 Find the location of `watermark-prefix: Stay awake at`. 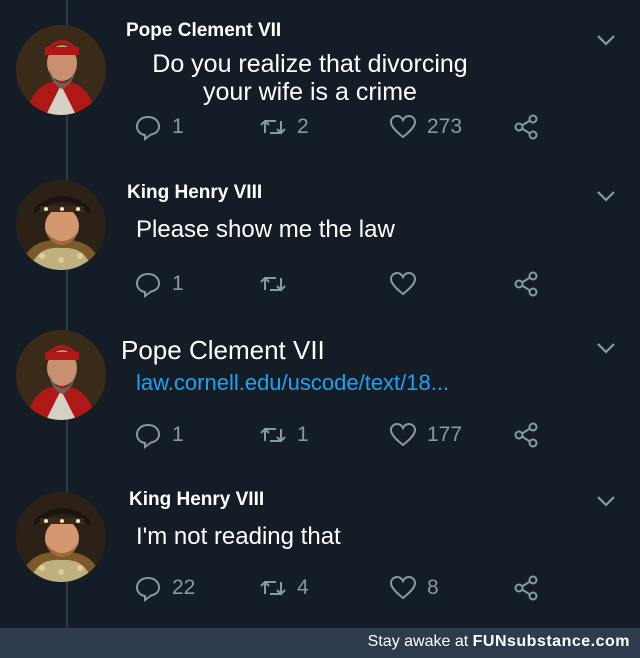

watermark-prefix: Stay awake at is located at coordinates (418, 641).